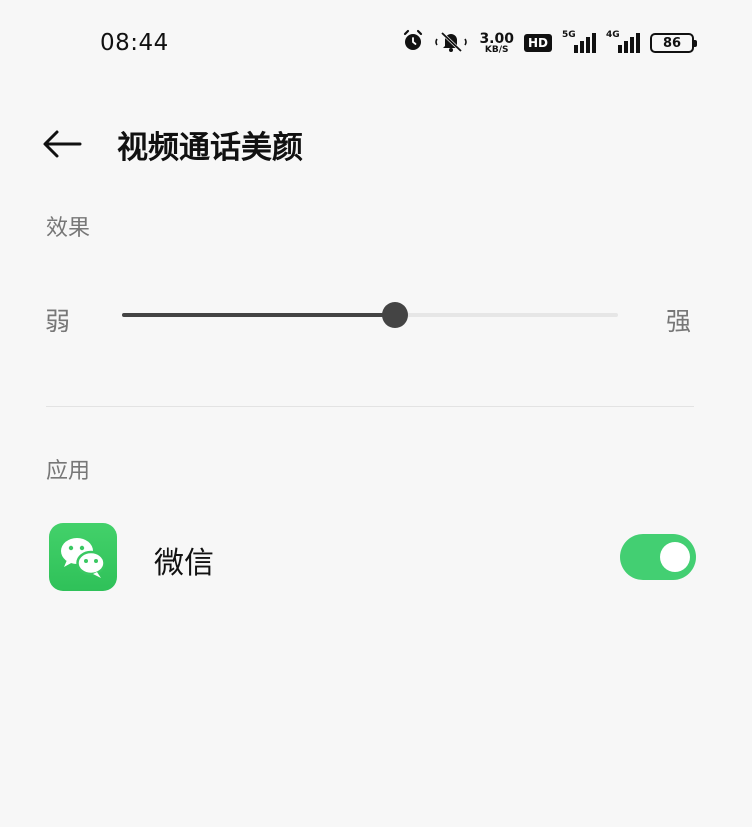 This screenshot has width=752, height=827. Describe the element at coordinates (413, 43) in the screenshot. I see `alarm-icon` at that location.